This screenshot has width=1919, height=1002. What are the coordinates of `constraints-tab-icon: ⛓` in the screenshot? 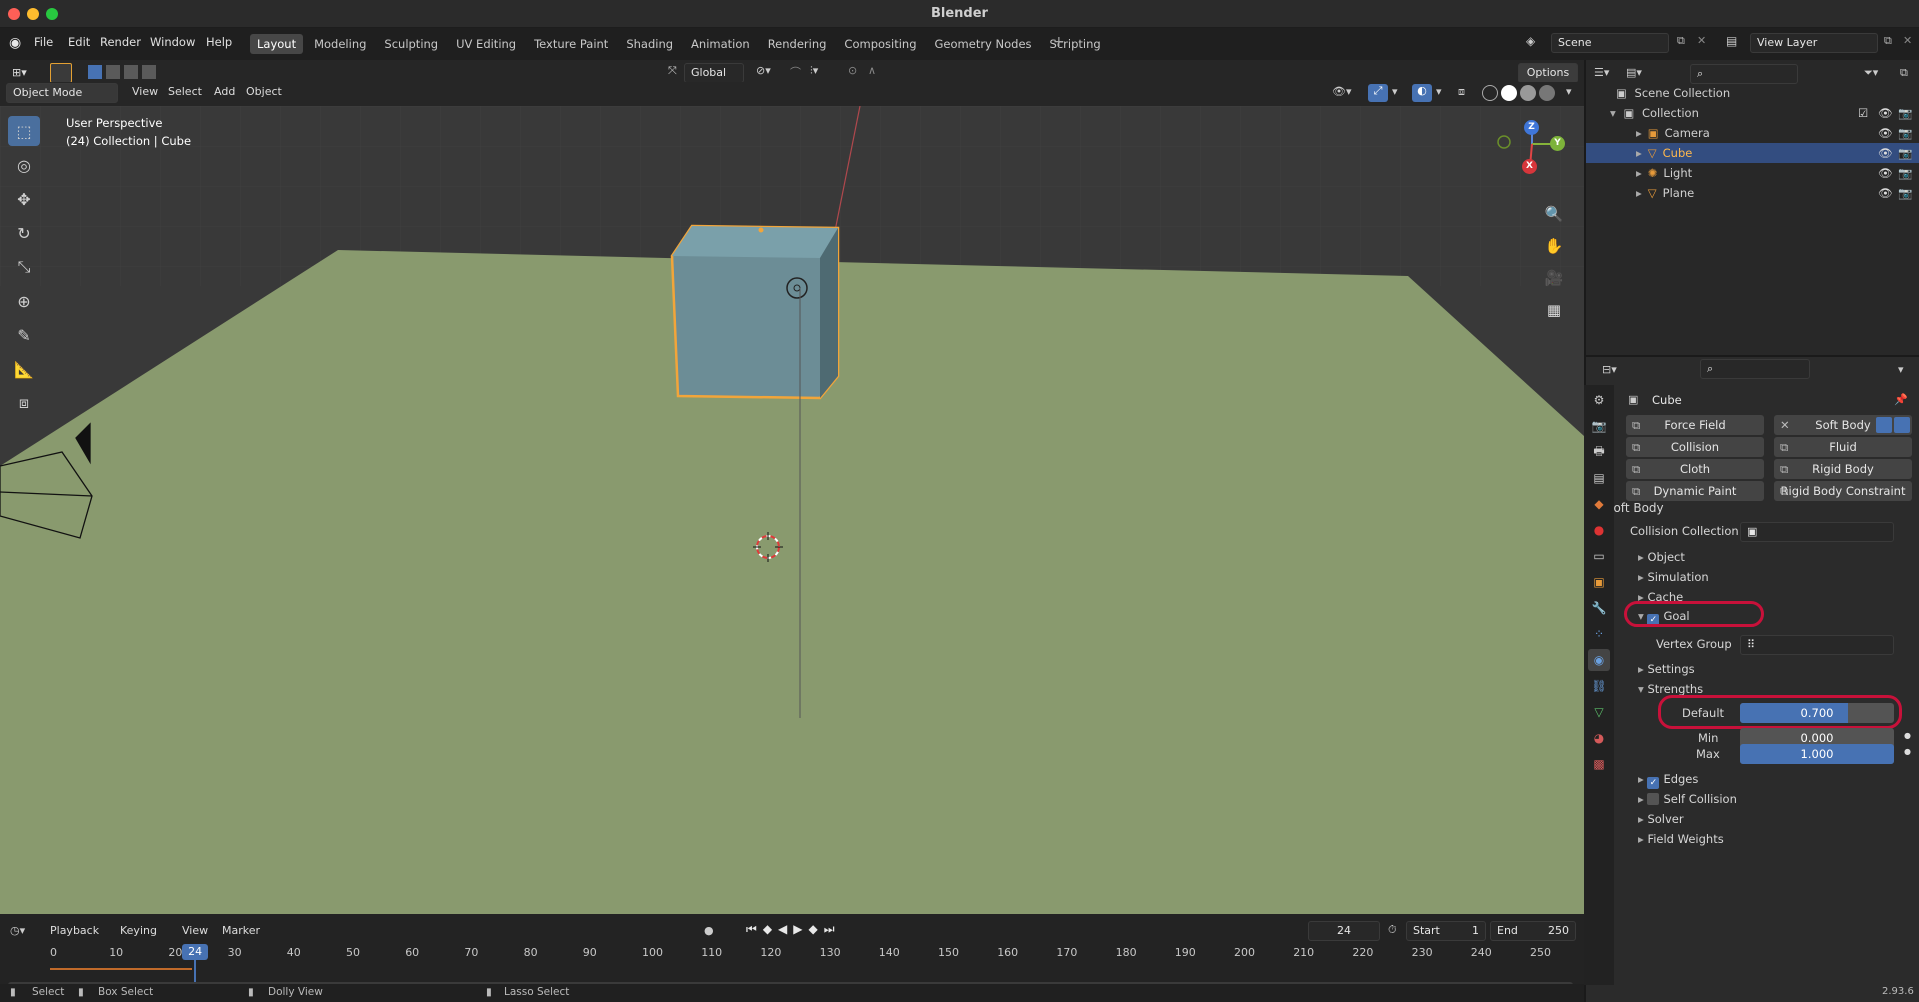 It's located at (1599, 686).